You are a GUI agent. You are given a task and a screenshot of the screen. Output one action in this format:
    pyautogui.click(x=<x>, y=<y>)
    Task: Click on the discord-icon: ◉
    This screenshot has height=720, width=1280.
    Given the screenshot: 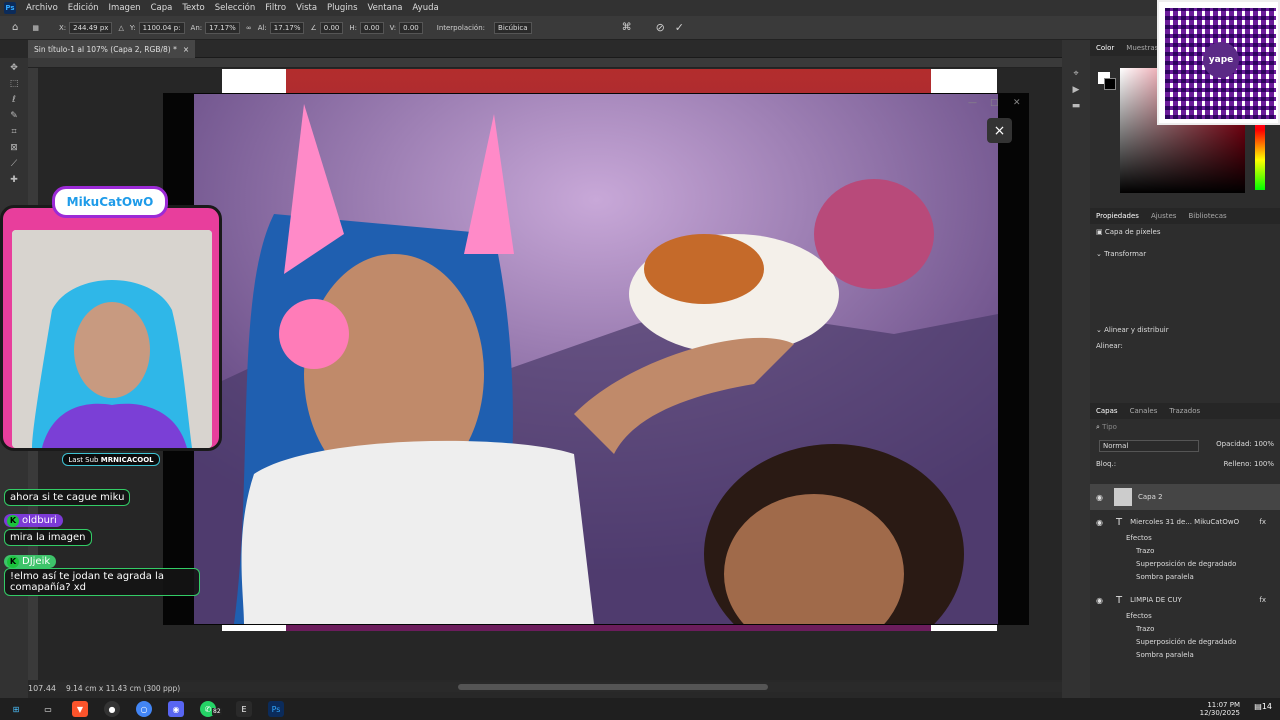 What is the action you would take?
    pyautogui.click(x=176, y=709)
    